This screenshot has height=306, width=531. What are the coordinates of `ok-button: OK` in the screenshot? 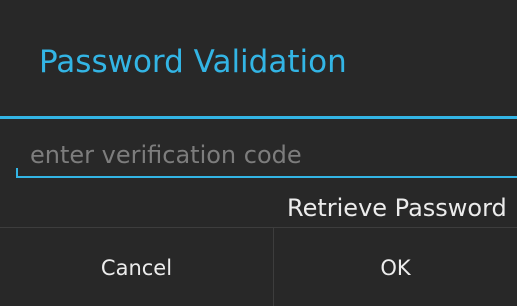 It's located at (395, 267).